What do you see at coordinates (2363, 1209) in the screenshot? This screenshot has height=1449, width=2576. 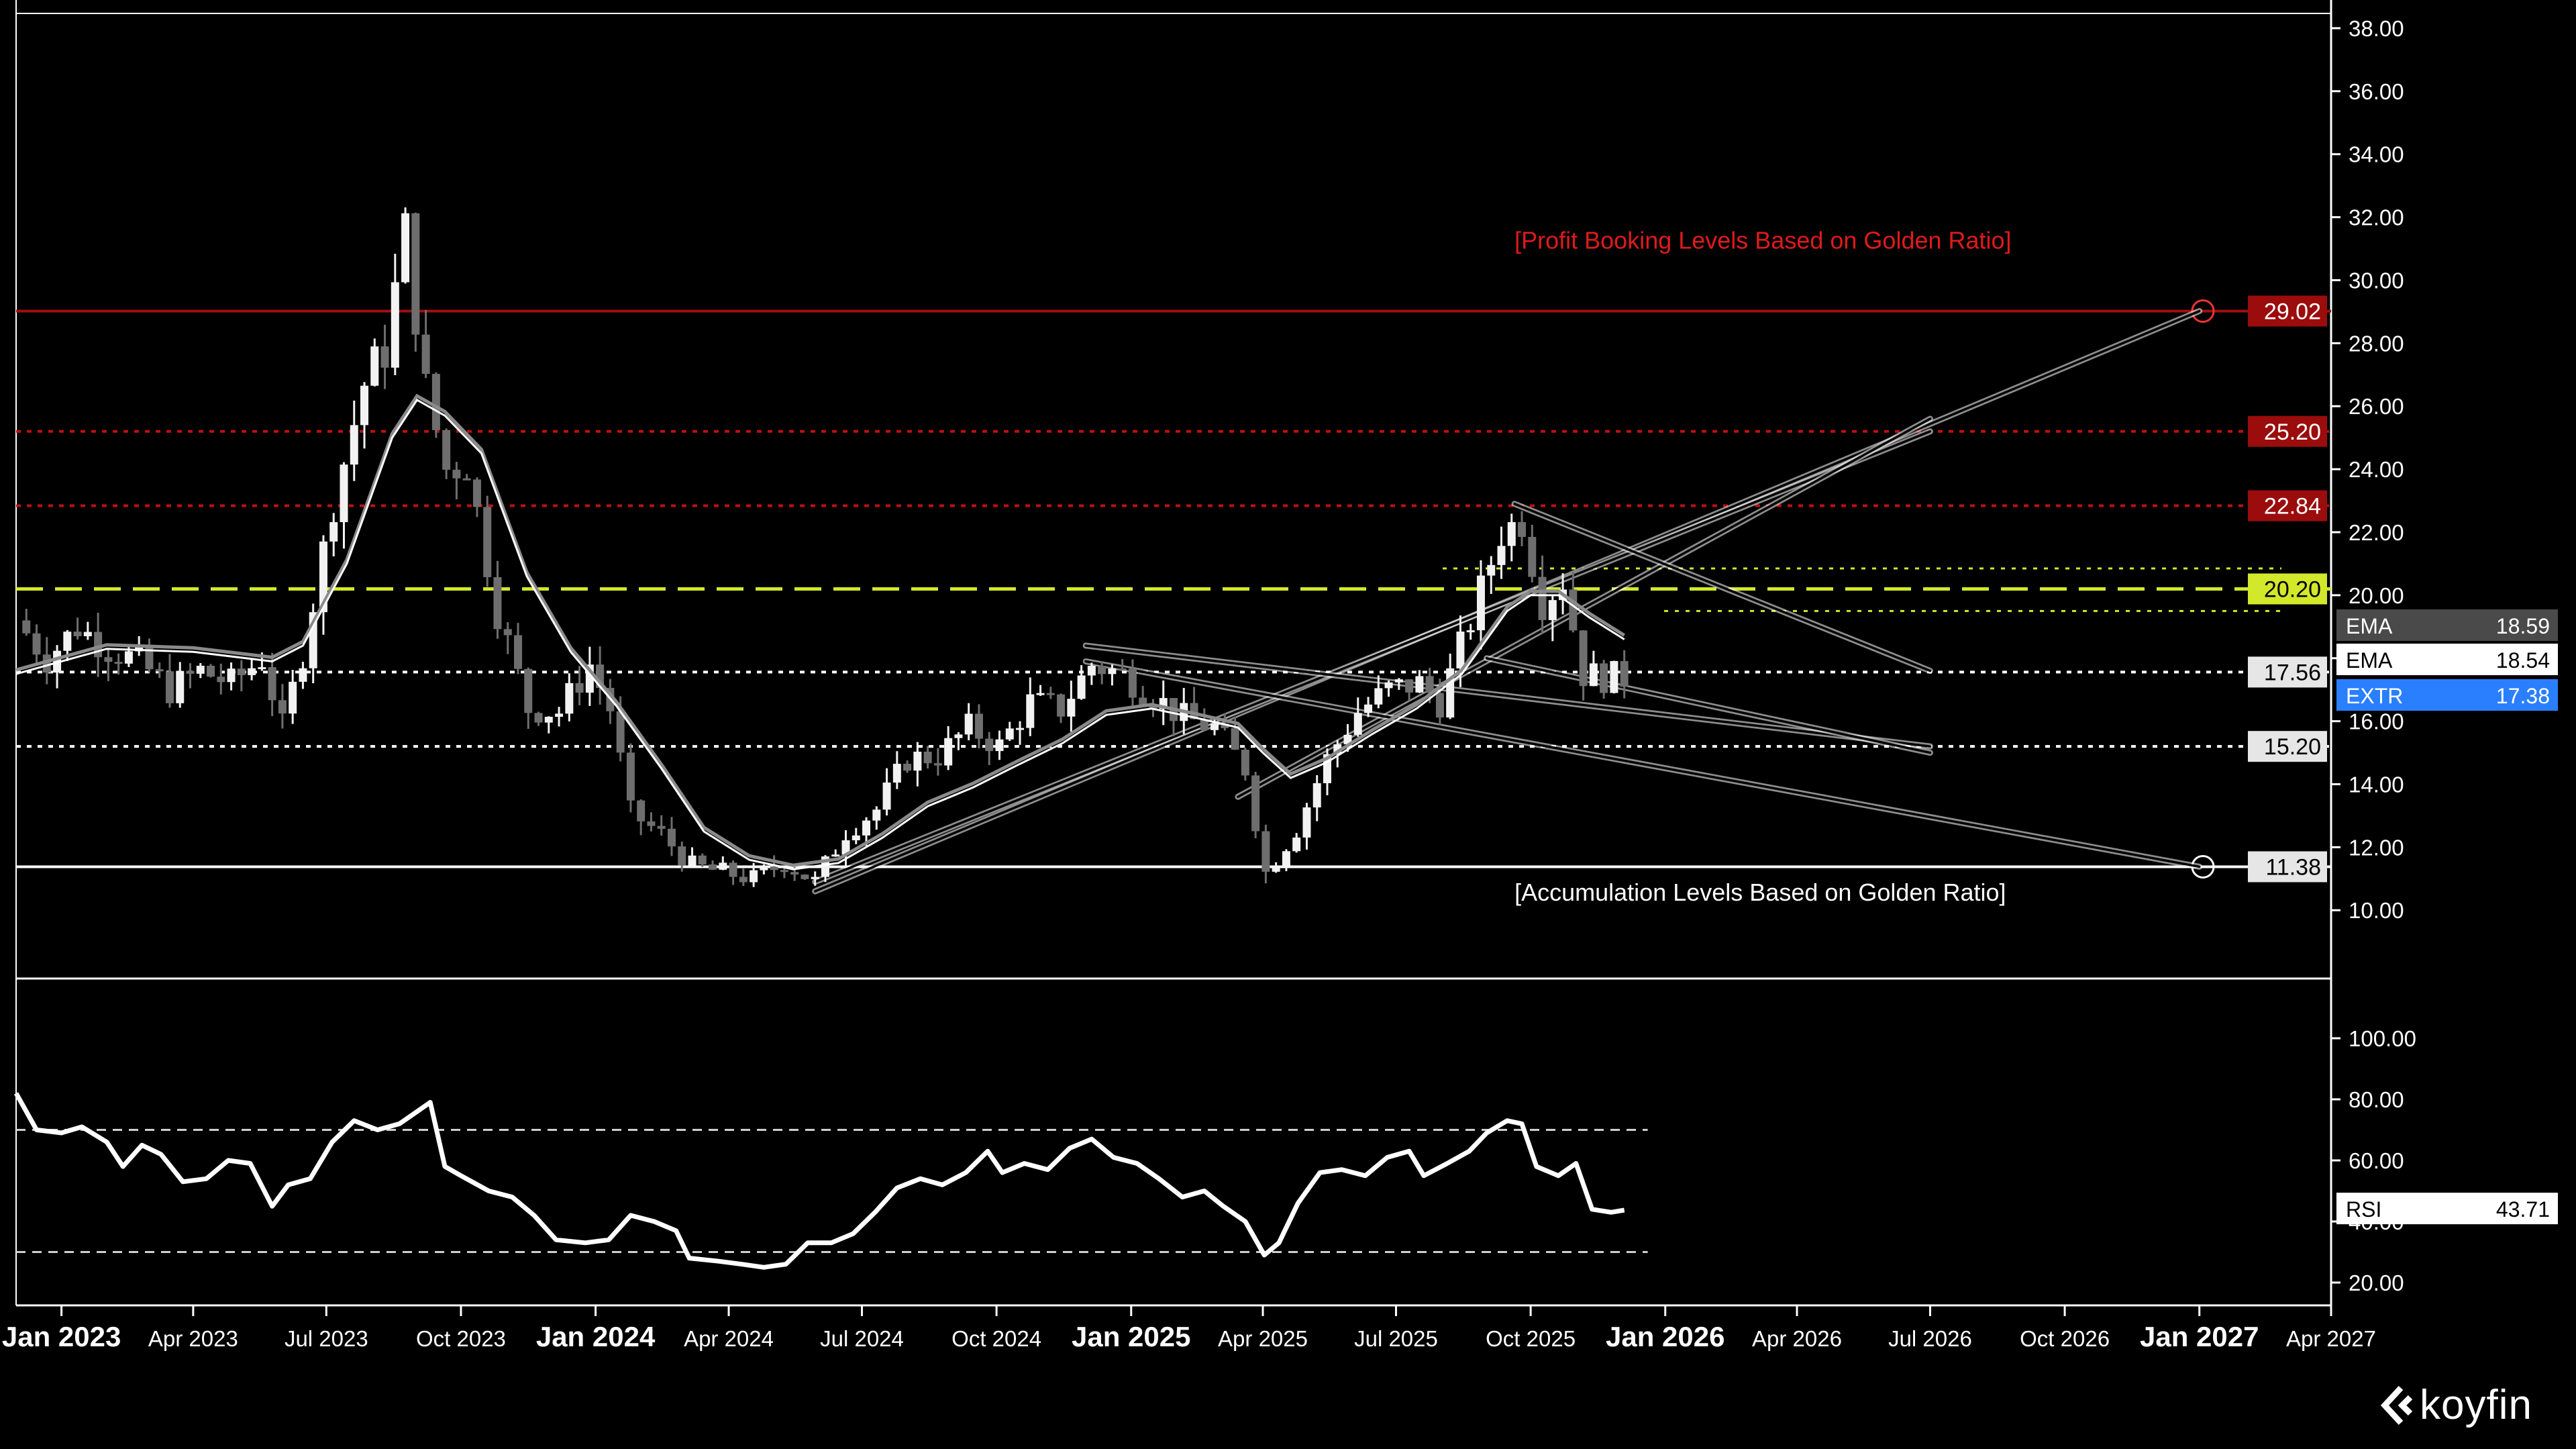 I see `rsi-legend-name: RSI` at bounding box center [2363, 1209].